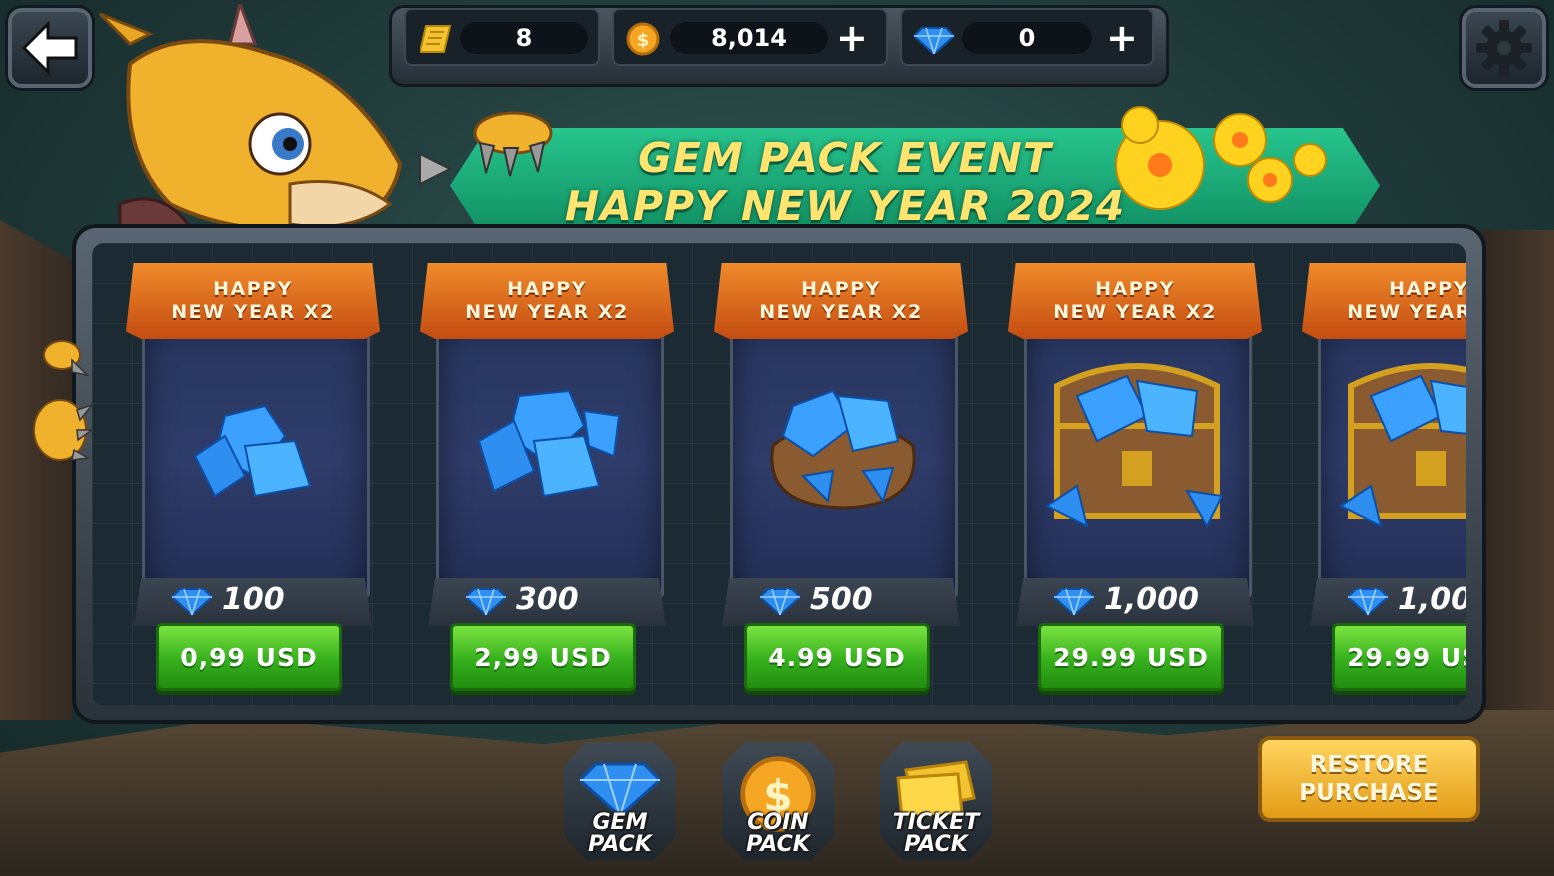 Image resolution: width=1554 pixels, height=876 pixels. I want to click on tab-coin-label-2: PACK, so click(778, 844).